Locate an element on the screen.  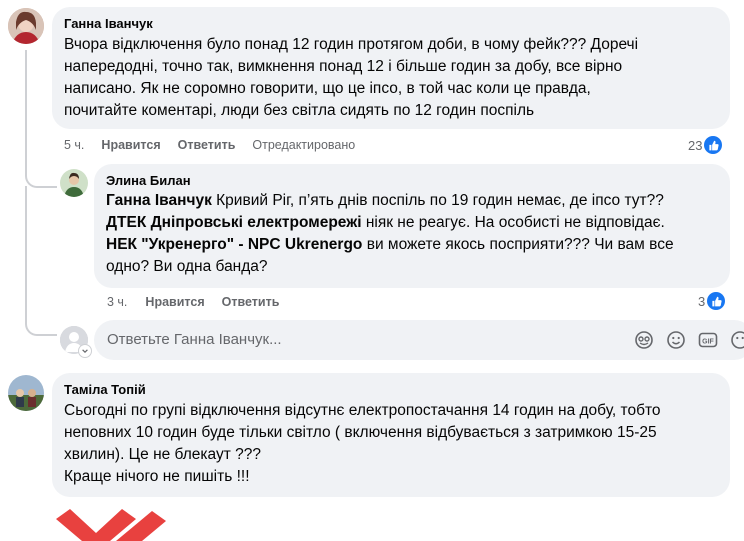
svg-text: GIF is located at coordinates (708, 341).